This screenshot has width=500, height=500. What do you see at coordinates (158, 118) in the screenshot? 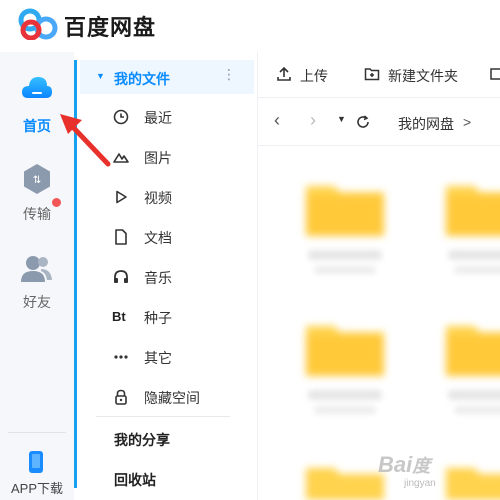
I see `sidebar-item-label: 最近` at bounding box center [158, 118].